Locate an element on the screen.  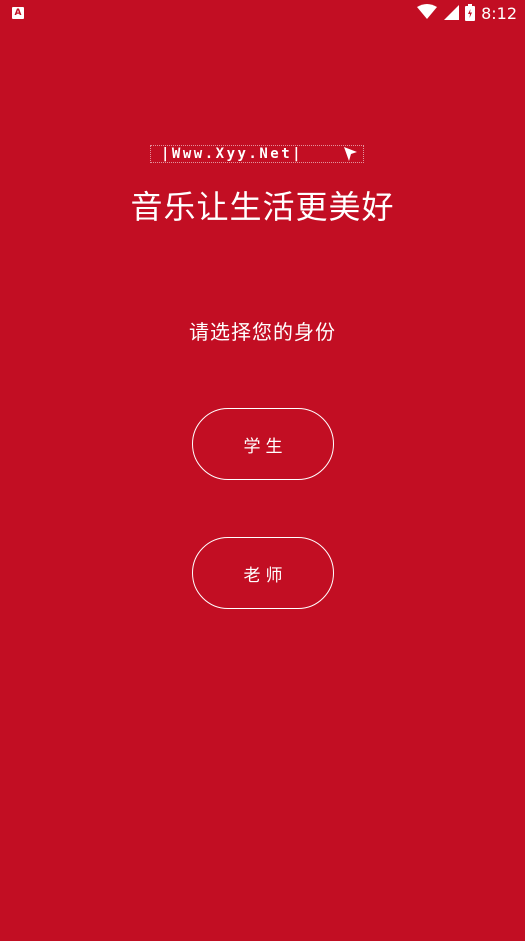
status-bar: A 8:12 is located at coordinates (262, 14).